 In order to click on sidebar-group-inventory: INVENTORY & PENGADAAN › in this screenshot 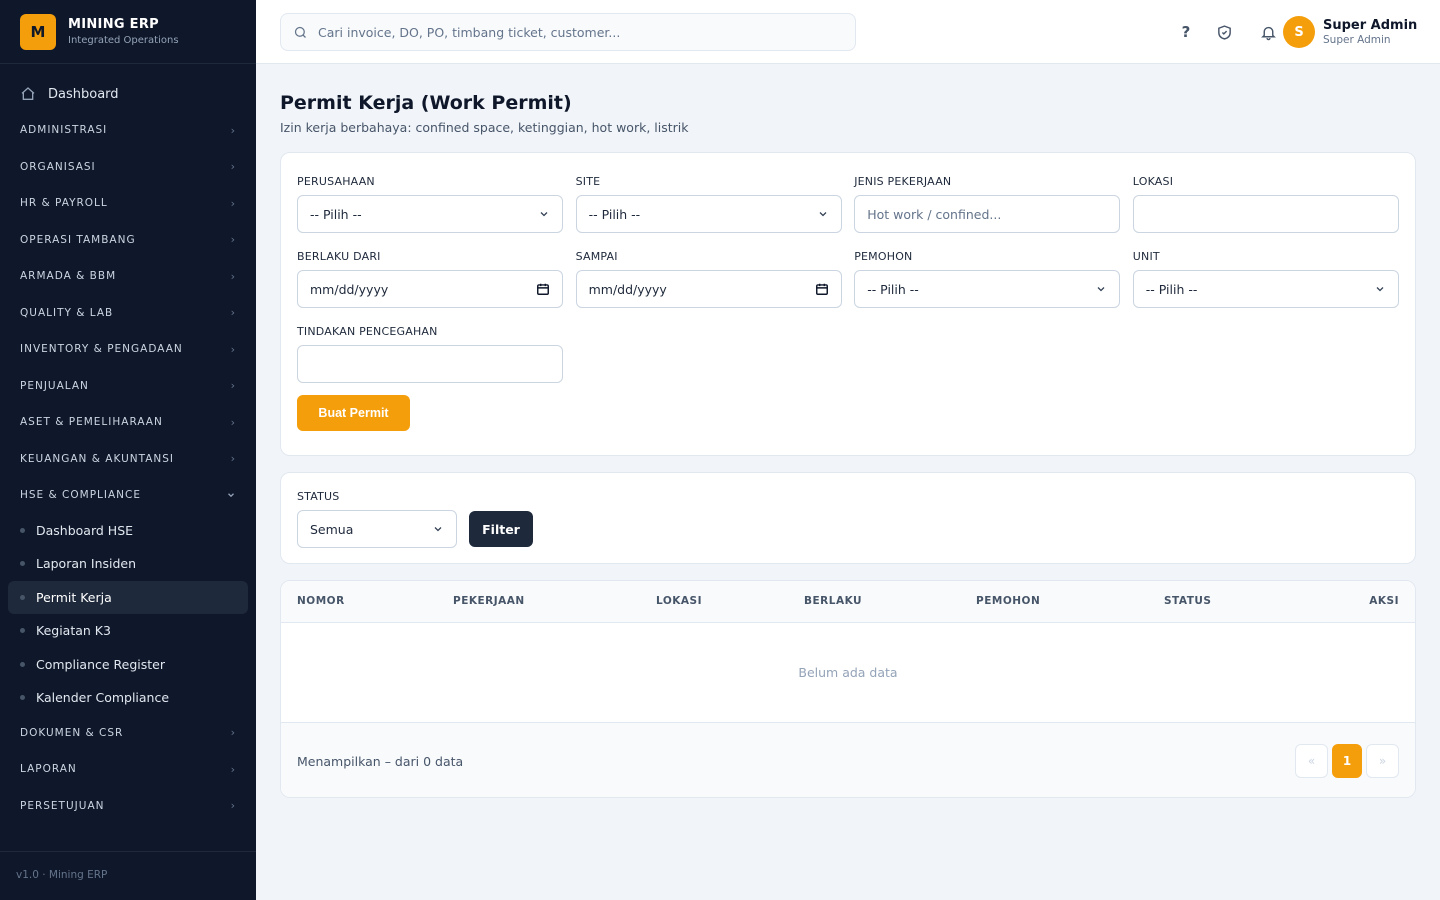, I will do `click(128, 349)`.